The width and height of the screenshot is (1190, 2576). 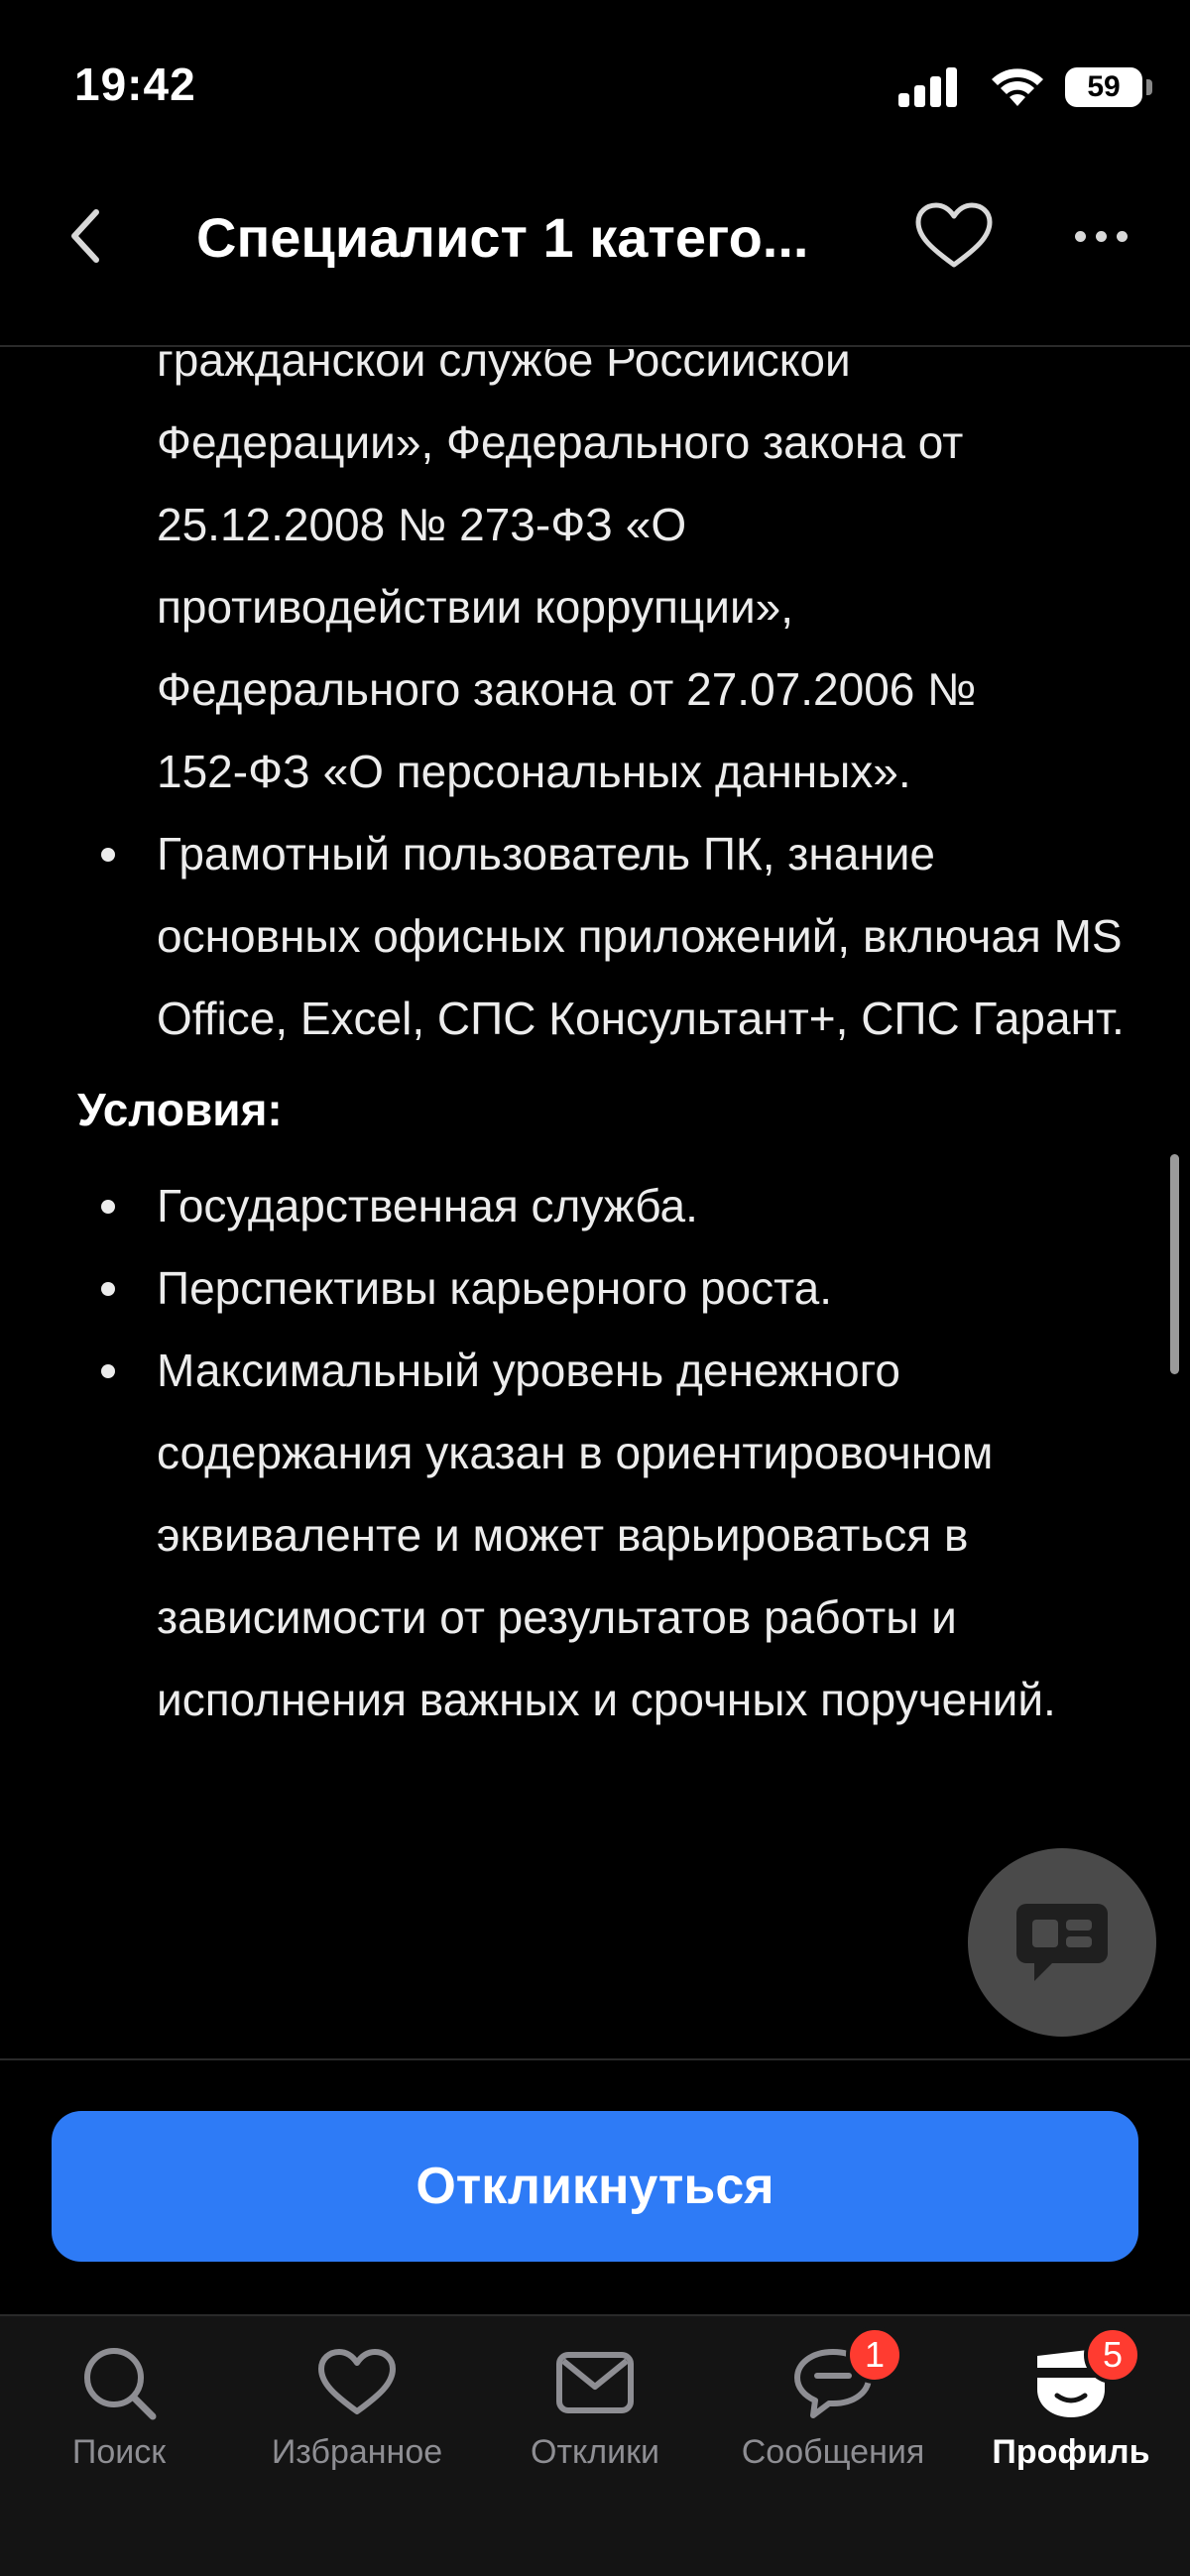 I want to click on wifi-icon, so click(x=1017, y=87).